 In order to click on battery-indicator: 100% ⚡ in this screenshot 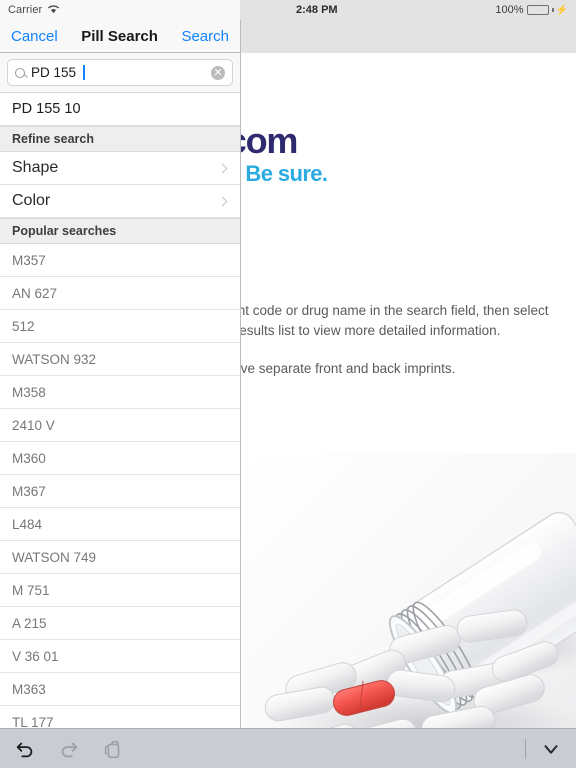, I will do `click(531, 10)`.